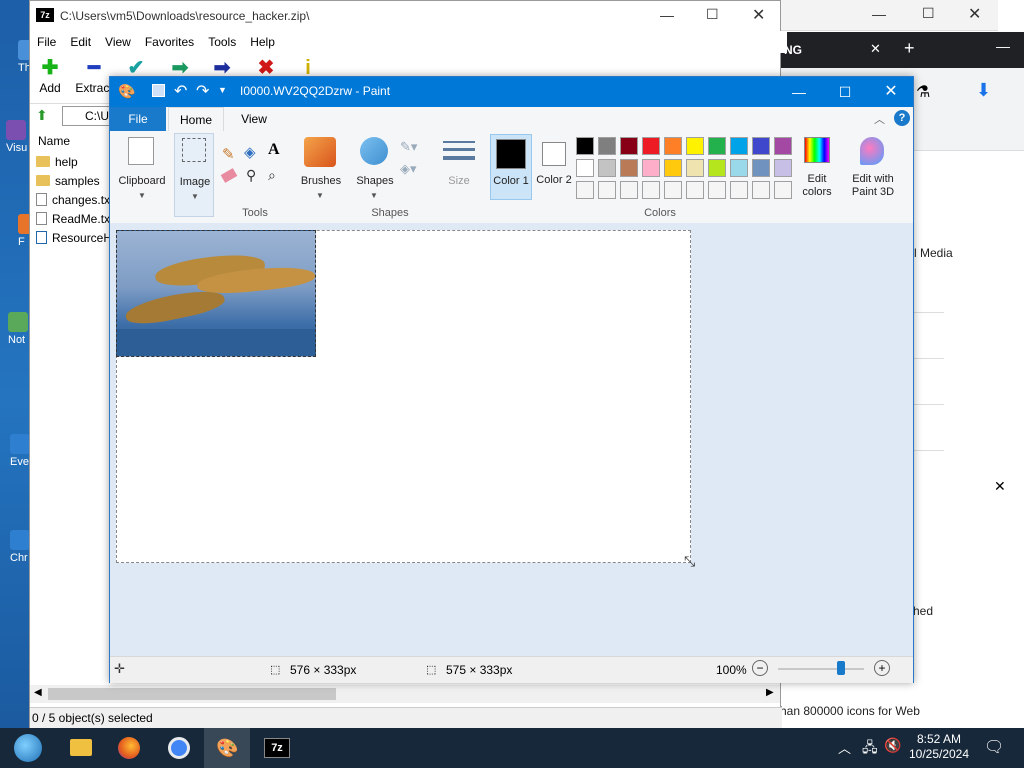 Image resolution: width=1024 pixels, height=768 pixels. Describe the element at coordinates (870, 749) in the screenshot. I see `network-icon: 🖧` at that location.